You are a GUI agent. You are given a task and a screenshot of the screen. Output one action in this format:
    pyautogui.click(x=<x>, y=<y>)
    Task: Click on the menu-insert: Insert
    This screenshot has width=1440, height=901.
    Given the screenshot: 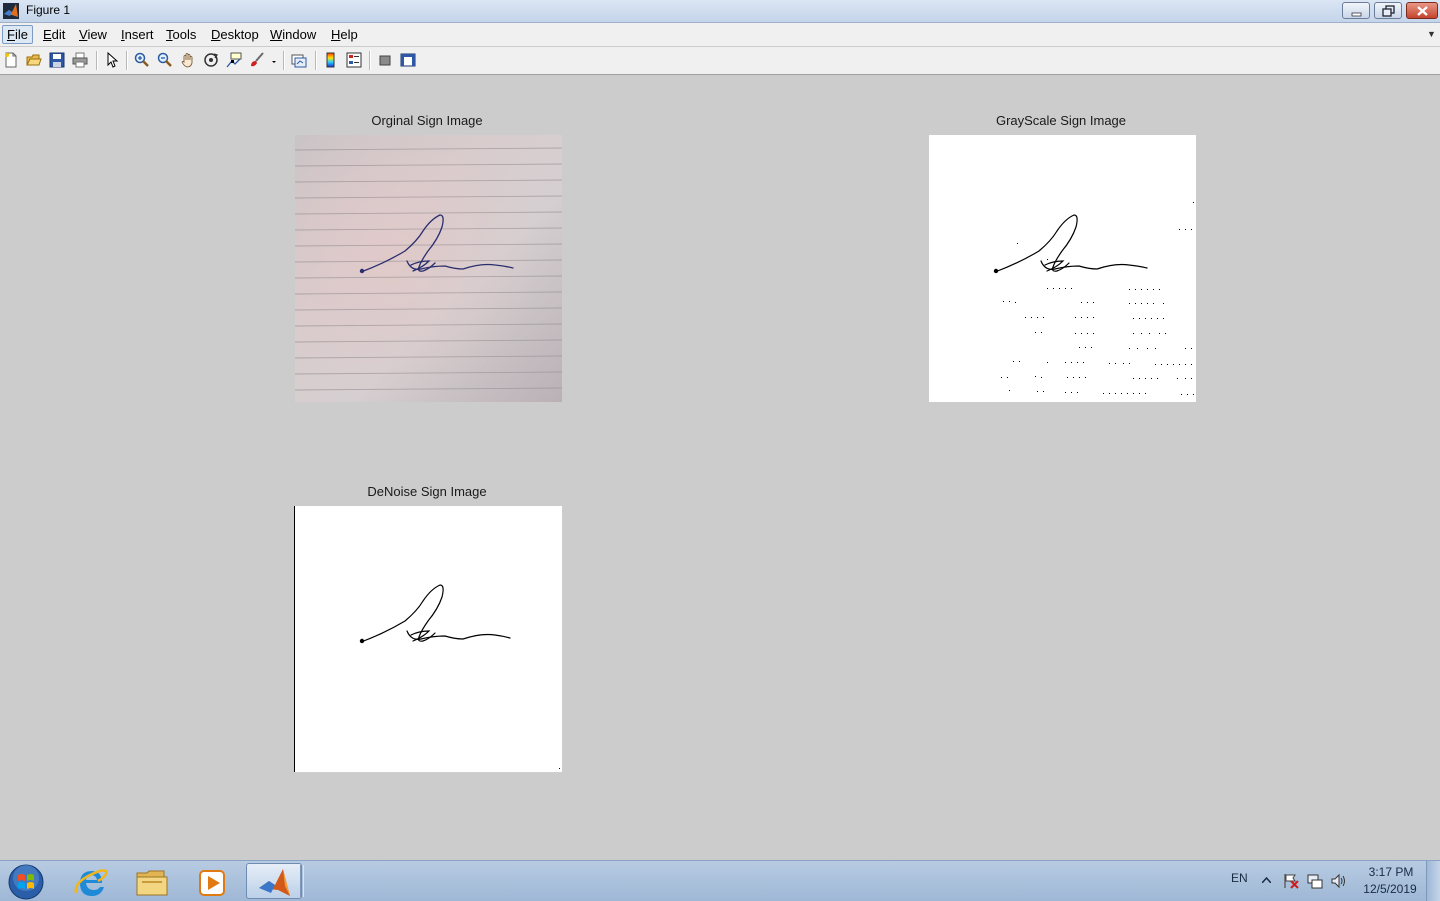 What is the action you would take?
    pyautogui.click(x=137, y=34)
    